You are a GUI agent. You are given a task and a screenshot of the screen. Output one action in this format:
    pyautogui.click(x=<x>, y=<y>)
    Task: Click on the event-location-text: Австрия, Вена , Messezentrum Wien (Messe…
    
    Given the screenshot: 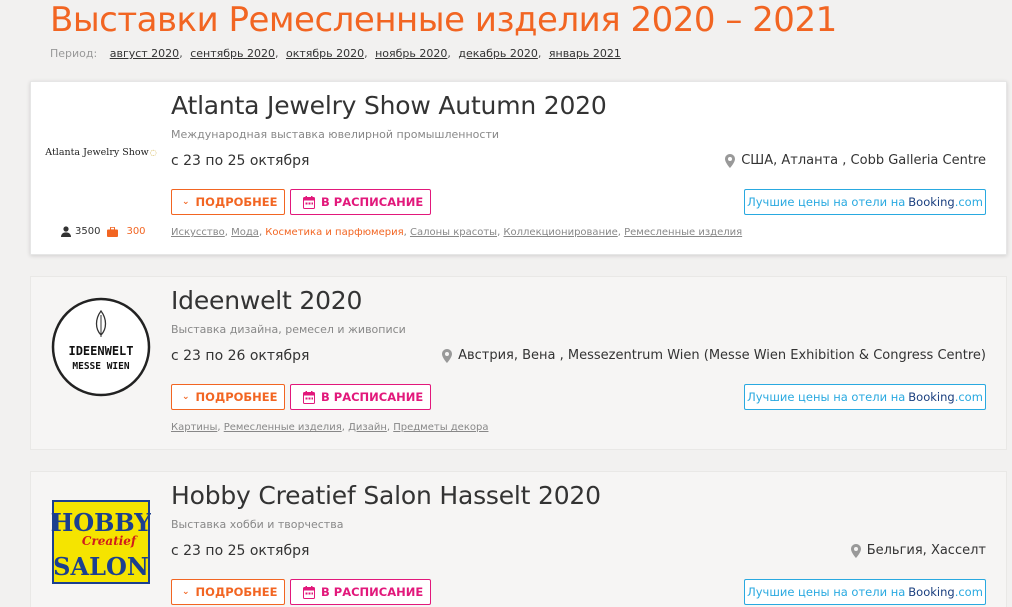 What is the action you would take?
    pyautogui.click(x=722, y=355)
    